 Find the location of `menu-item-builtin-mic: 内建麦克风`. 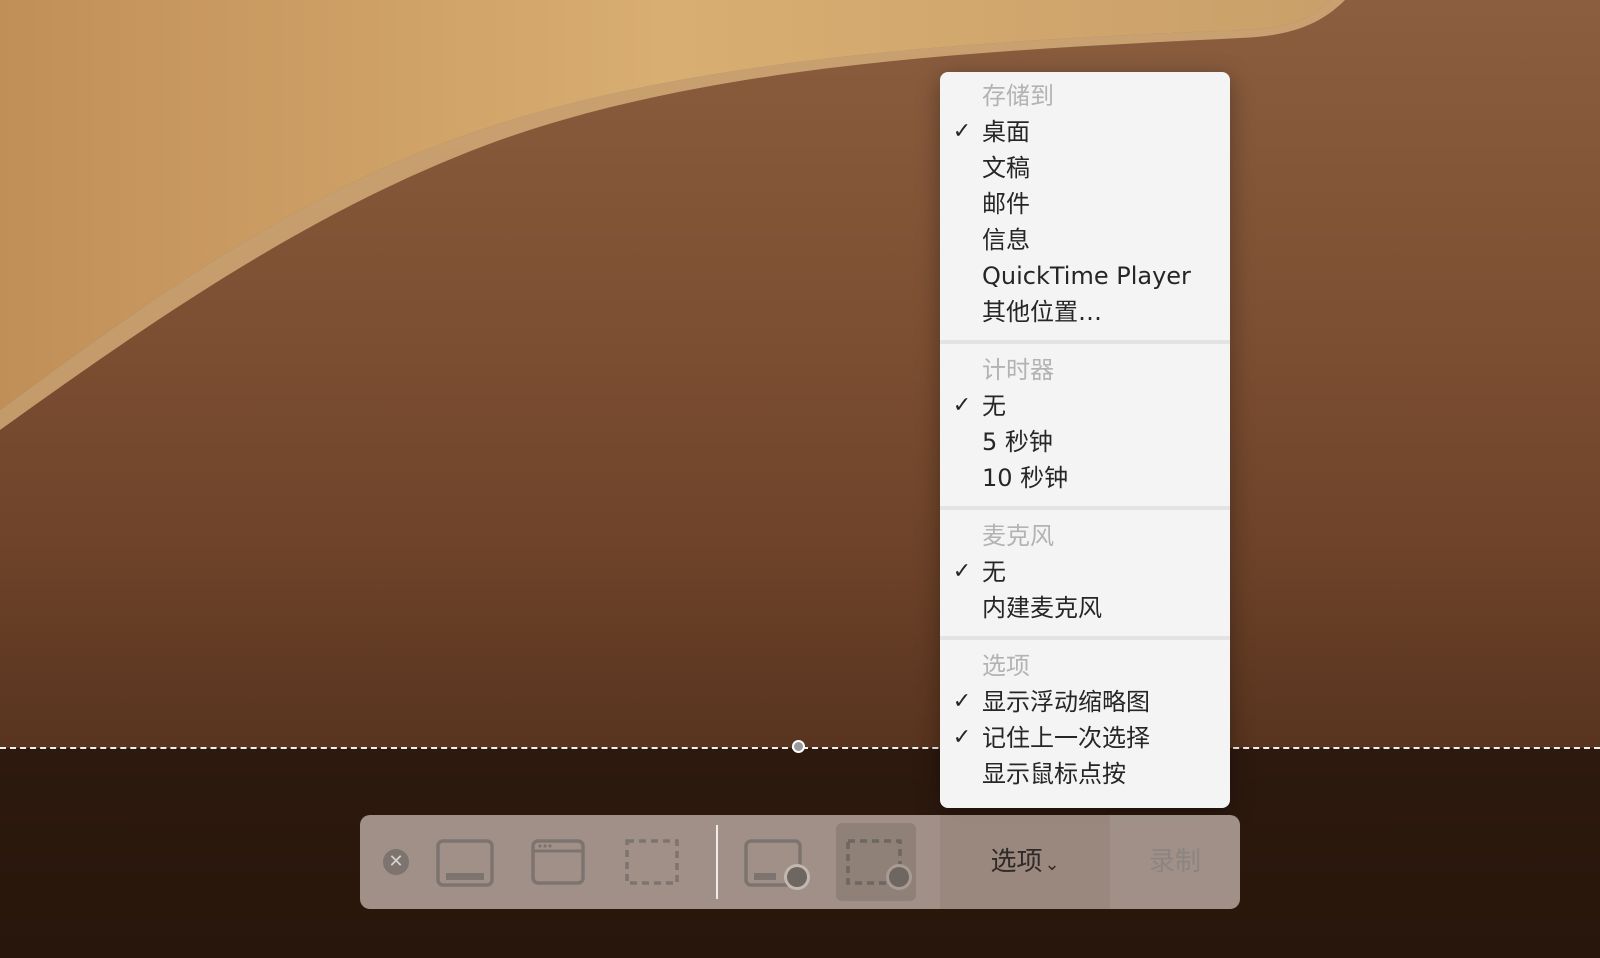

menu-item-builtin-mic: 内建麦克风 is located at coordinates (1085, 608).